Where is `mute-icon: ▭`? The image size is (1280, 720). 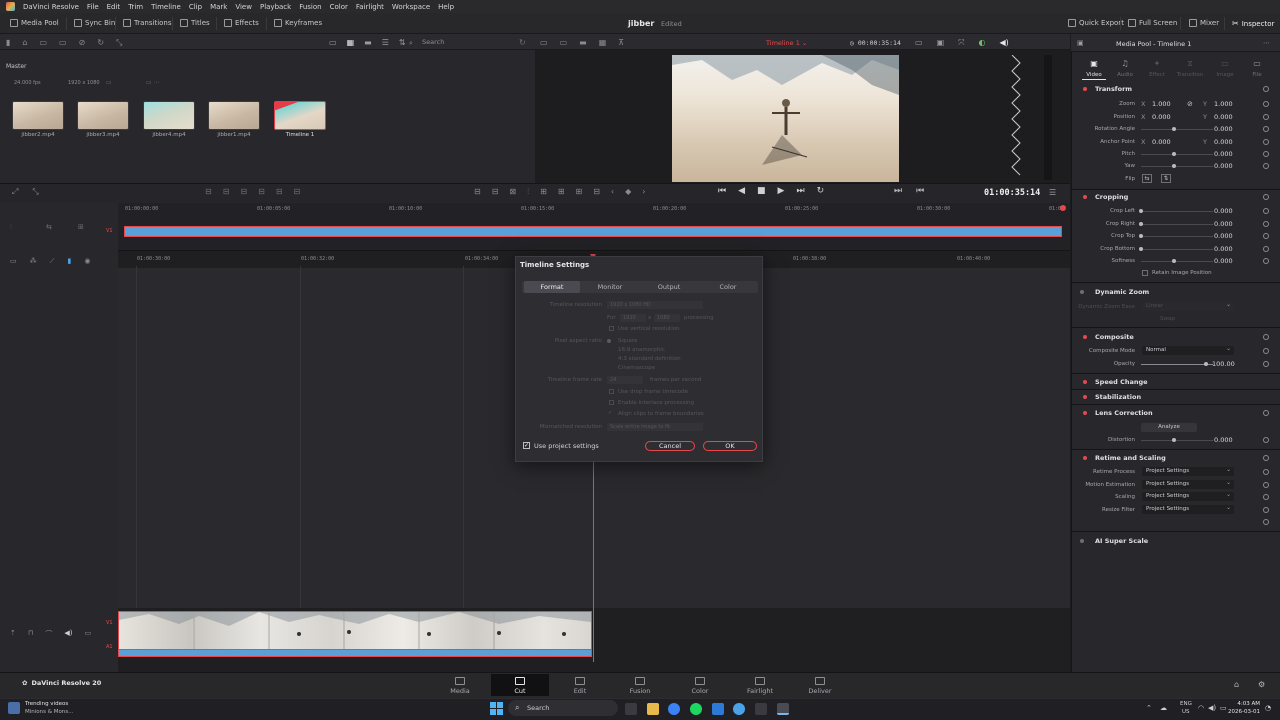
mute-icon: ▭ is located at coordinates (87, 634).